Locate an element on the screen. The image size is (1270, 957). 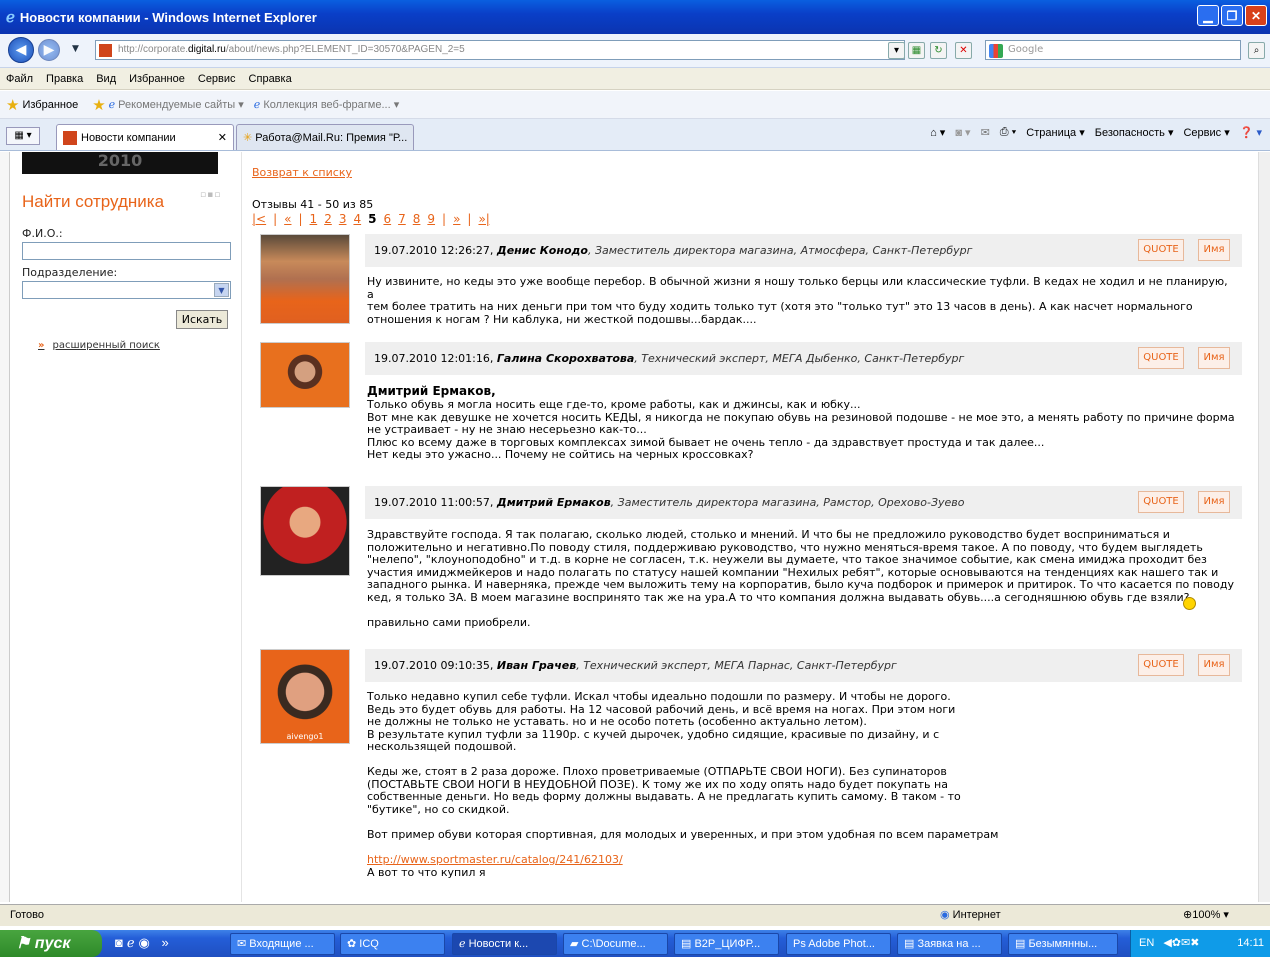
home-icon: ⌂ ▾ is located at coordinates (937, 132).